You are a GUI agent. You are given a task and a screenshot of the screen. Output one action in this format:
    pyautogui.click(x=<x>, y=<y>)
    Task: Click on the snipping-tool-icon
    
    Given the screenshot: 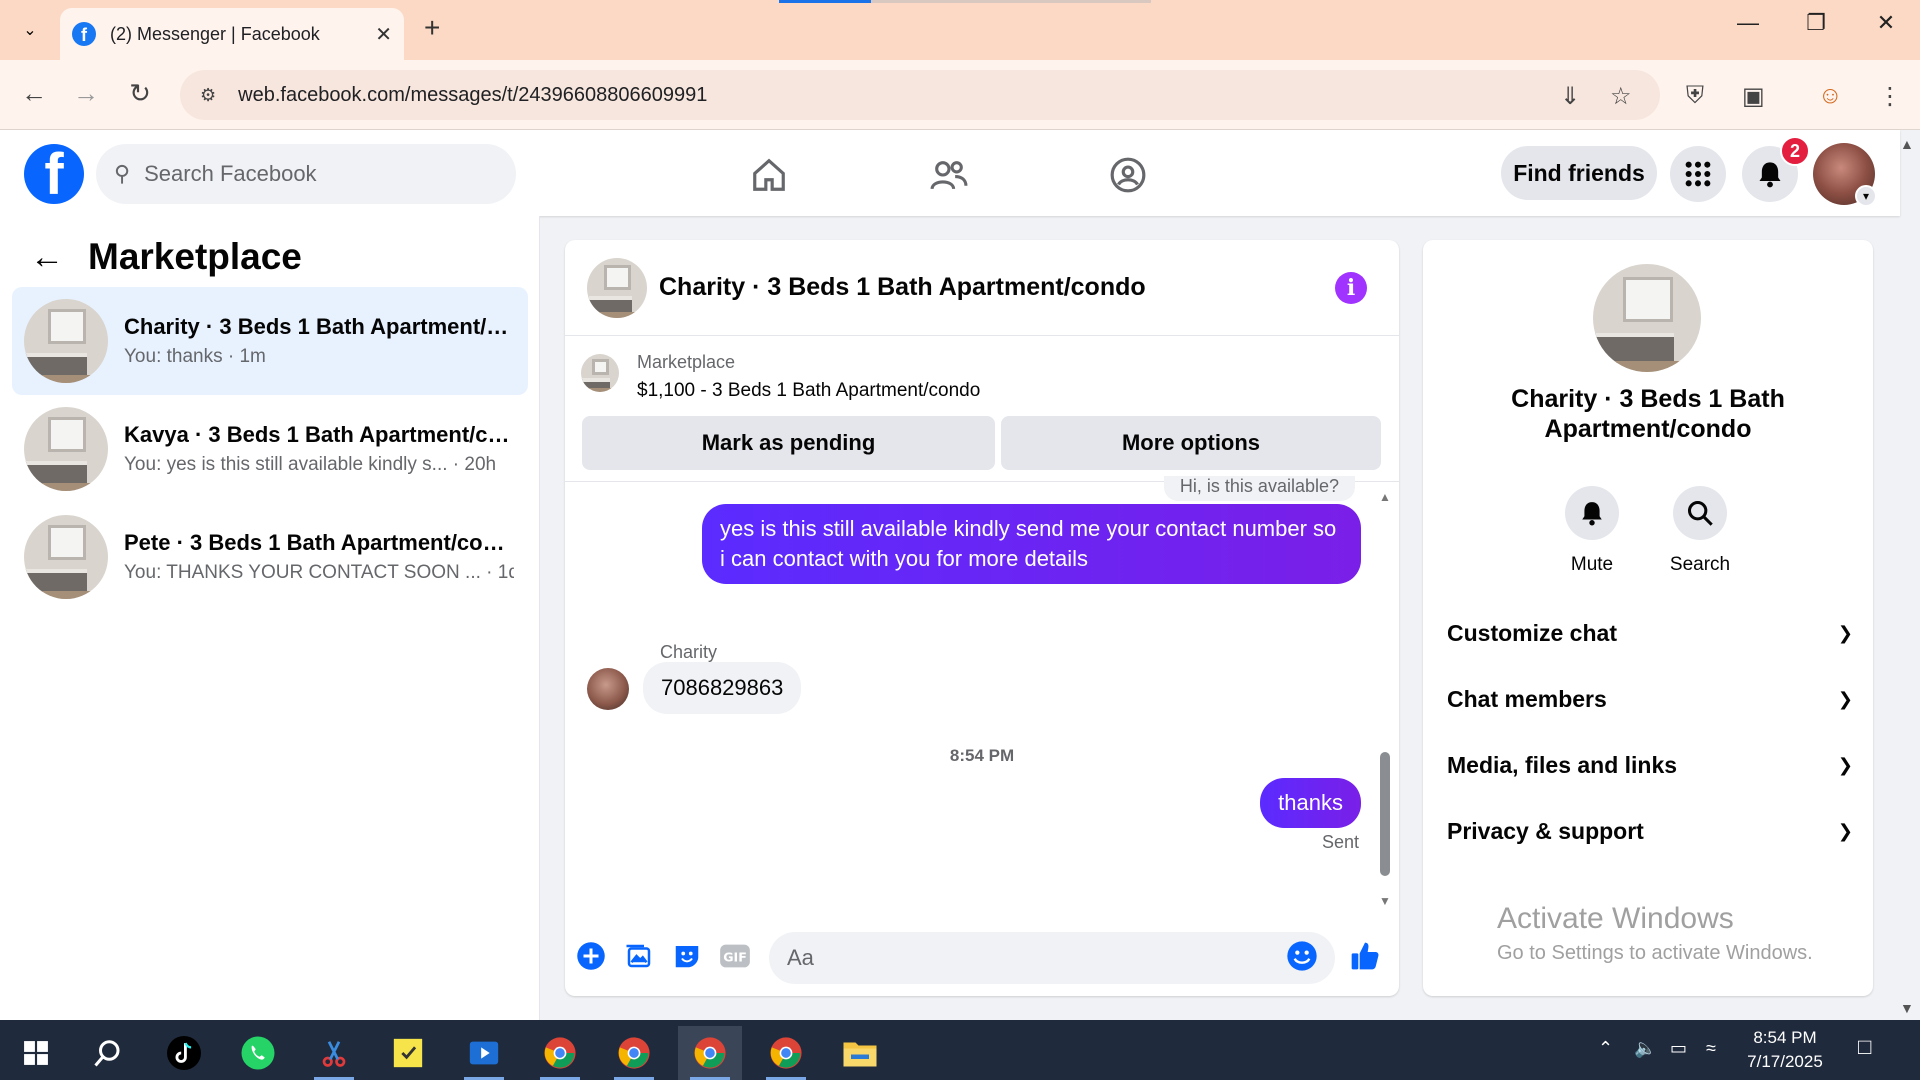 What is the action you would take?
    pyautogui.click(x=334, y=1053)
    